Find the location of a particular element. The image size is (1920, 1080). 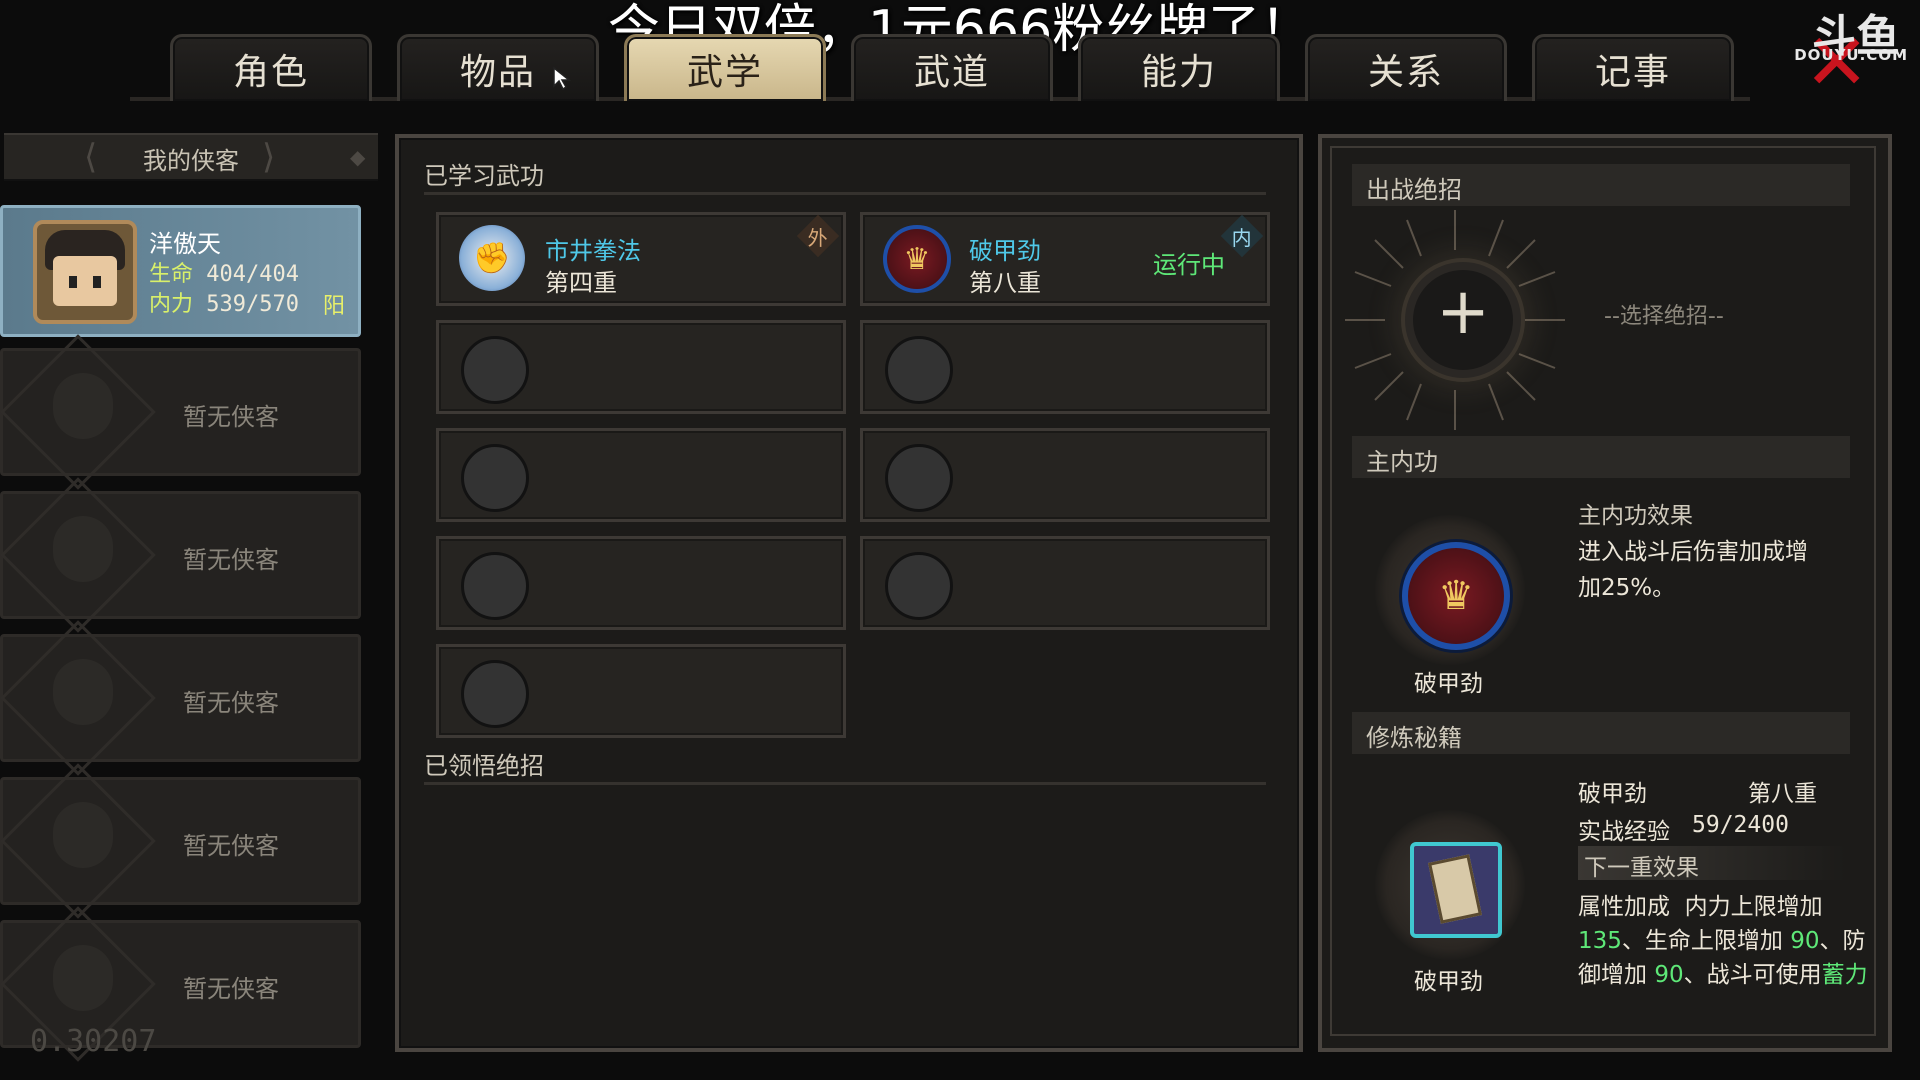

version-label: 0.30207 is located at coordinates (93, 1041).